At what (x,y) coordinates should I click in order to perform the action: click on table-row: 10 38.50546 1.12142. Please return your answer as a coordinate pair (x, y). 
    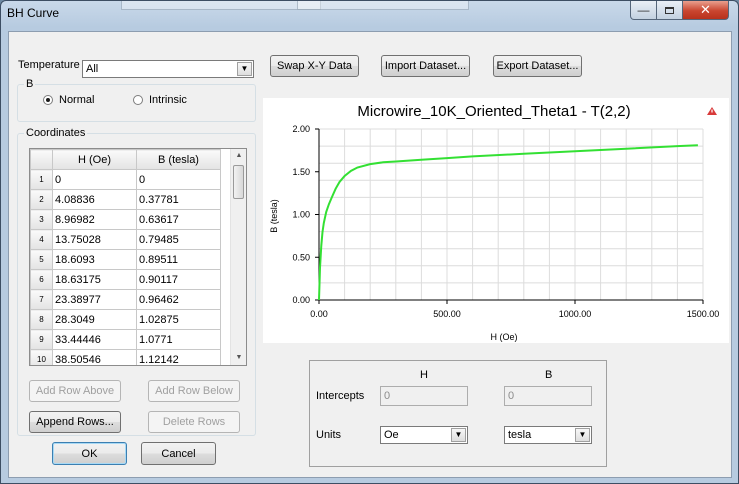
    Looking at the image, I should click on (125, 357).